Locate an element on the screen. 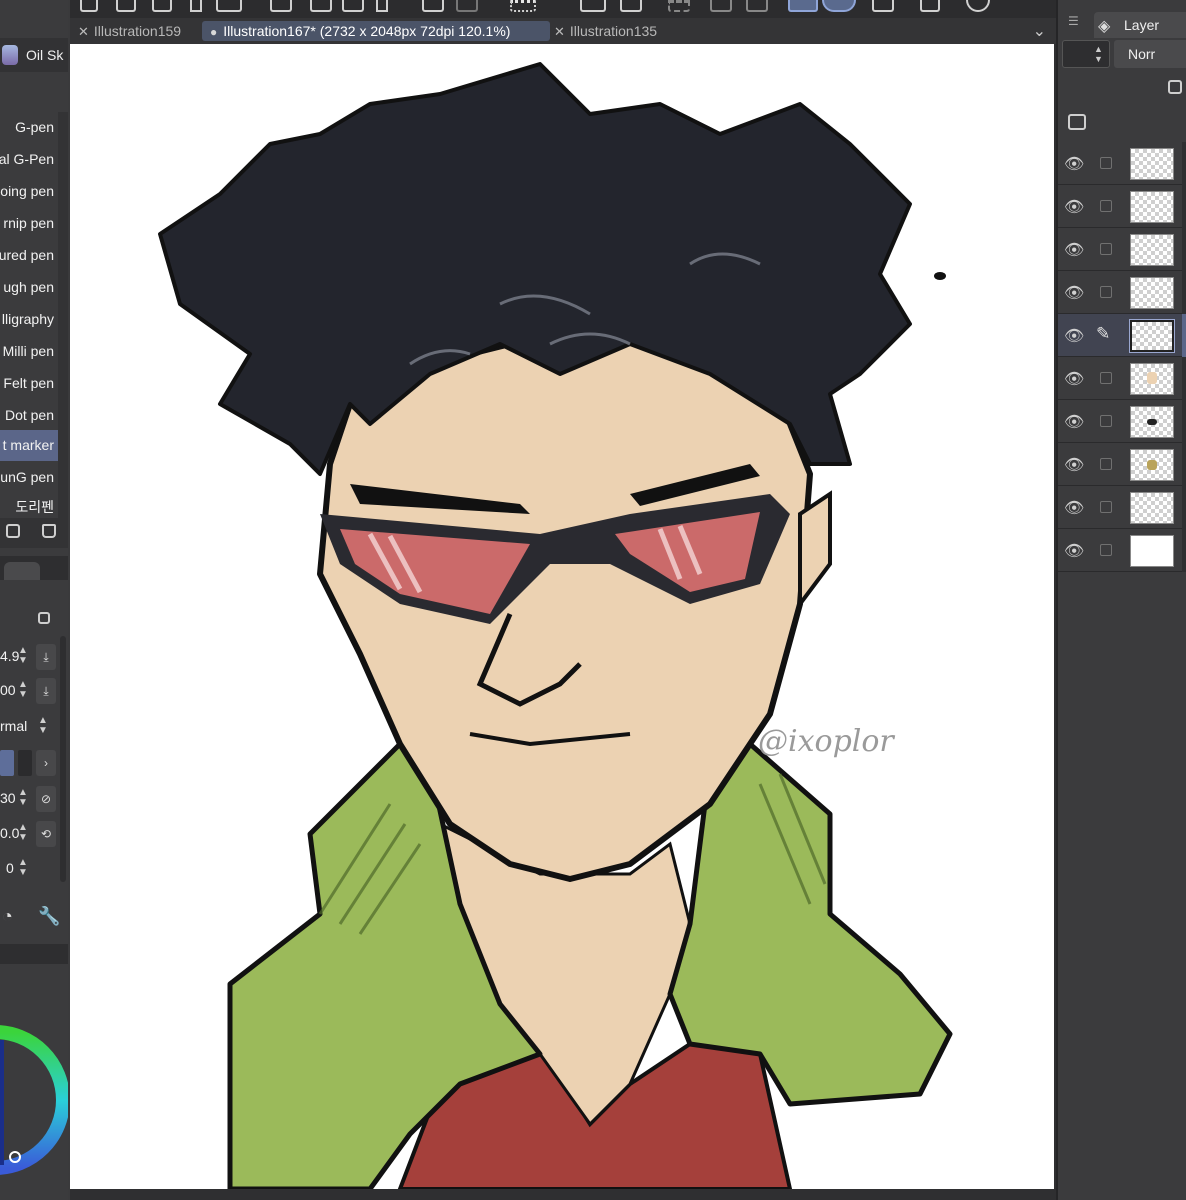 The height and width of the screenshot is (1200, 1186). stabilization-value: 0.0 is located at coordinates (9, 833).